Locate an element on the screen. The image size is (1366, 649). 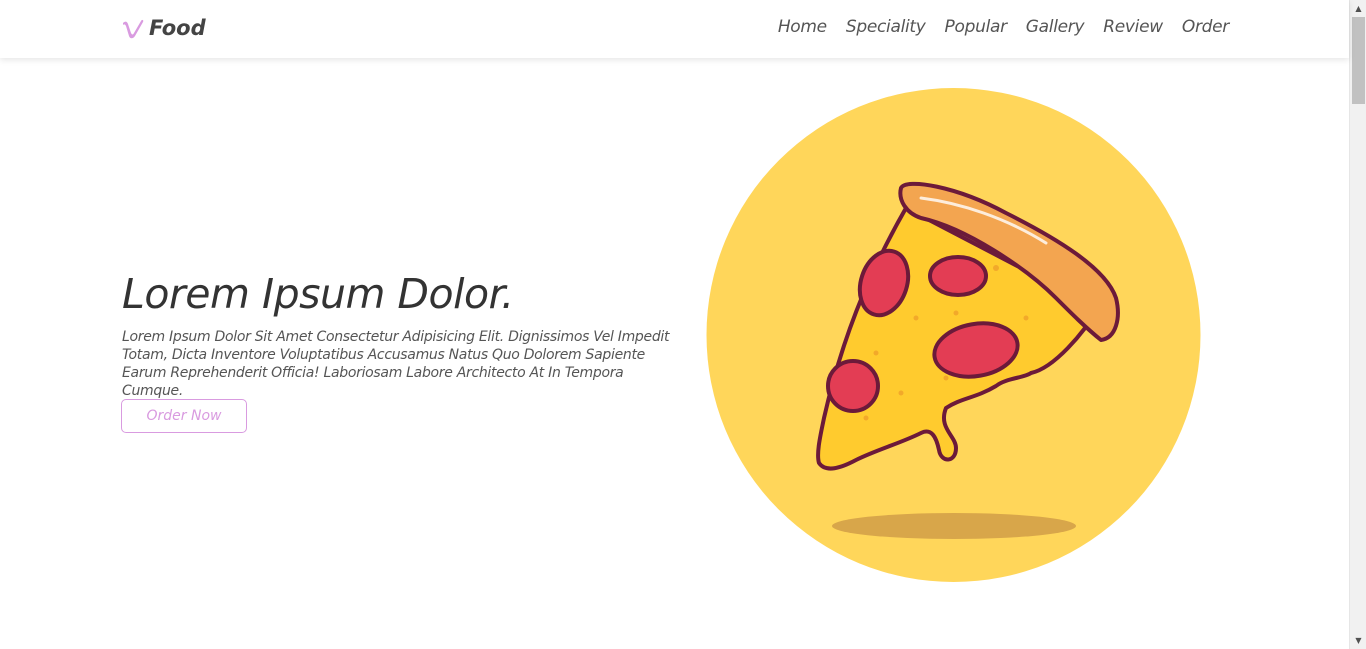
scroll-up-arrow-icon: ▲ is located at coordinates (1358, 8).